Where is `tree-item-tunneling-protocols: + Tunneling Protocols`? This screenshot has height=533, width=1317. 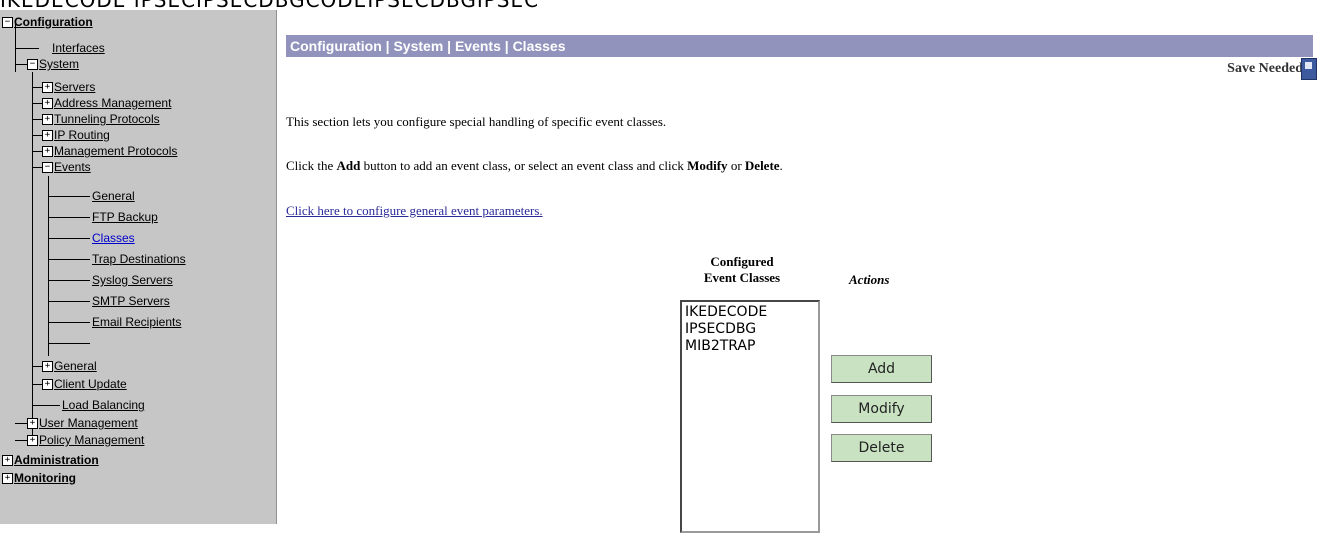 tree-item-tunneling-protocols: + Tunneling Protocols is located at coordinates (101, 119).